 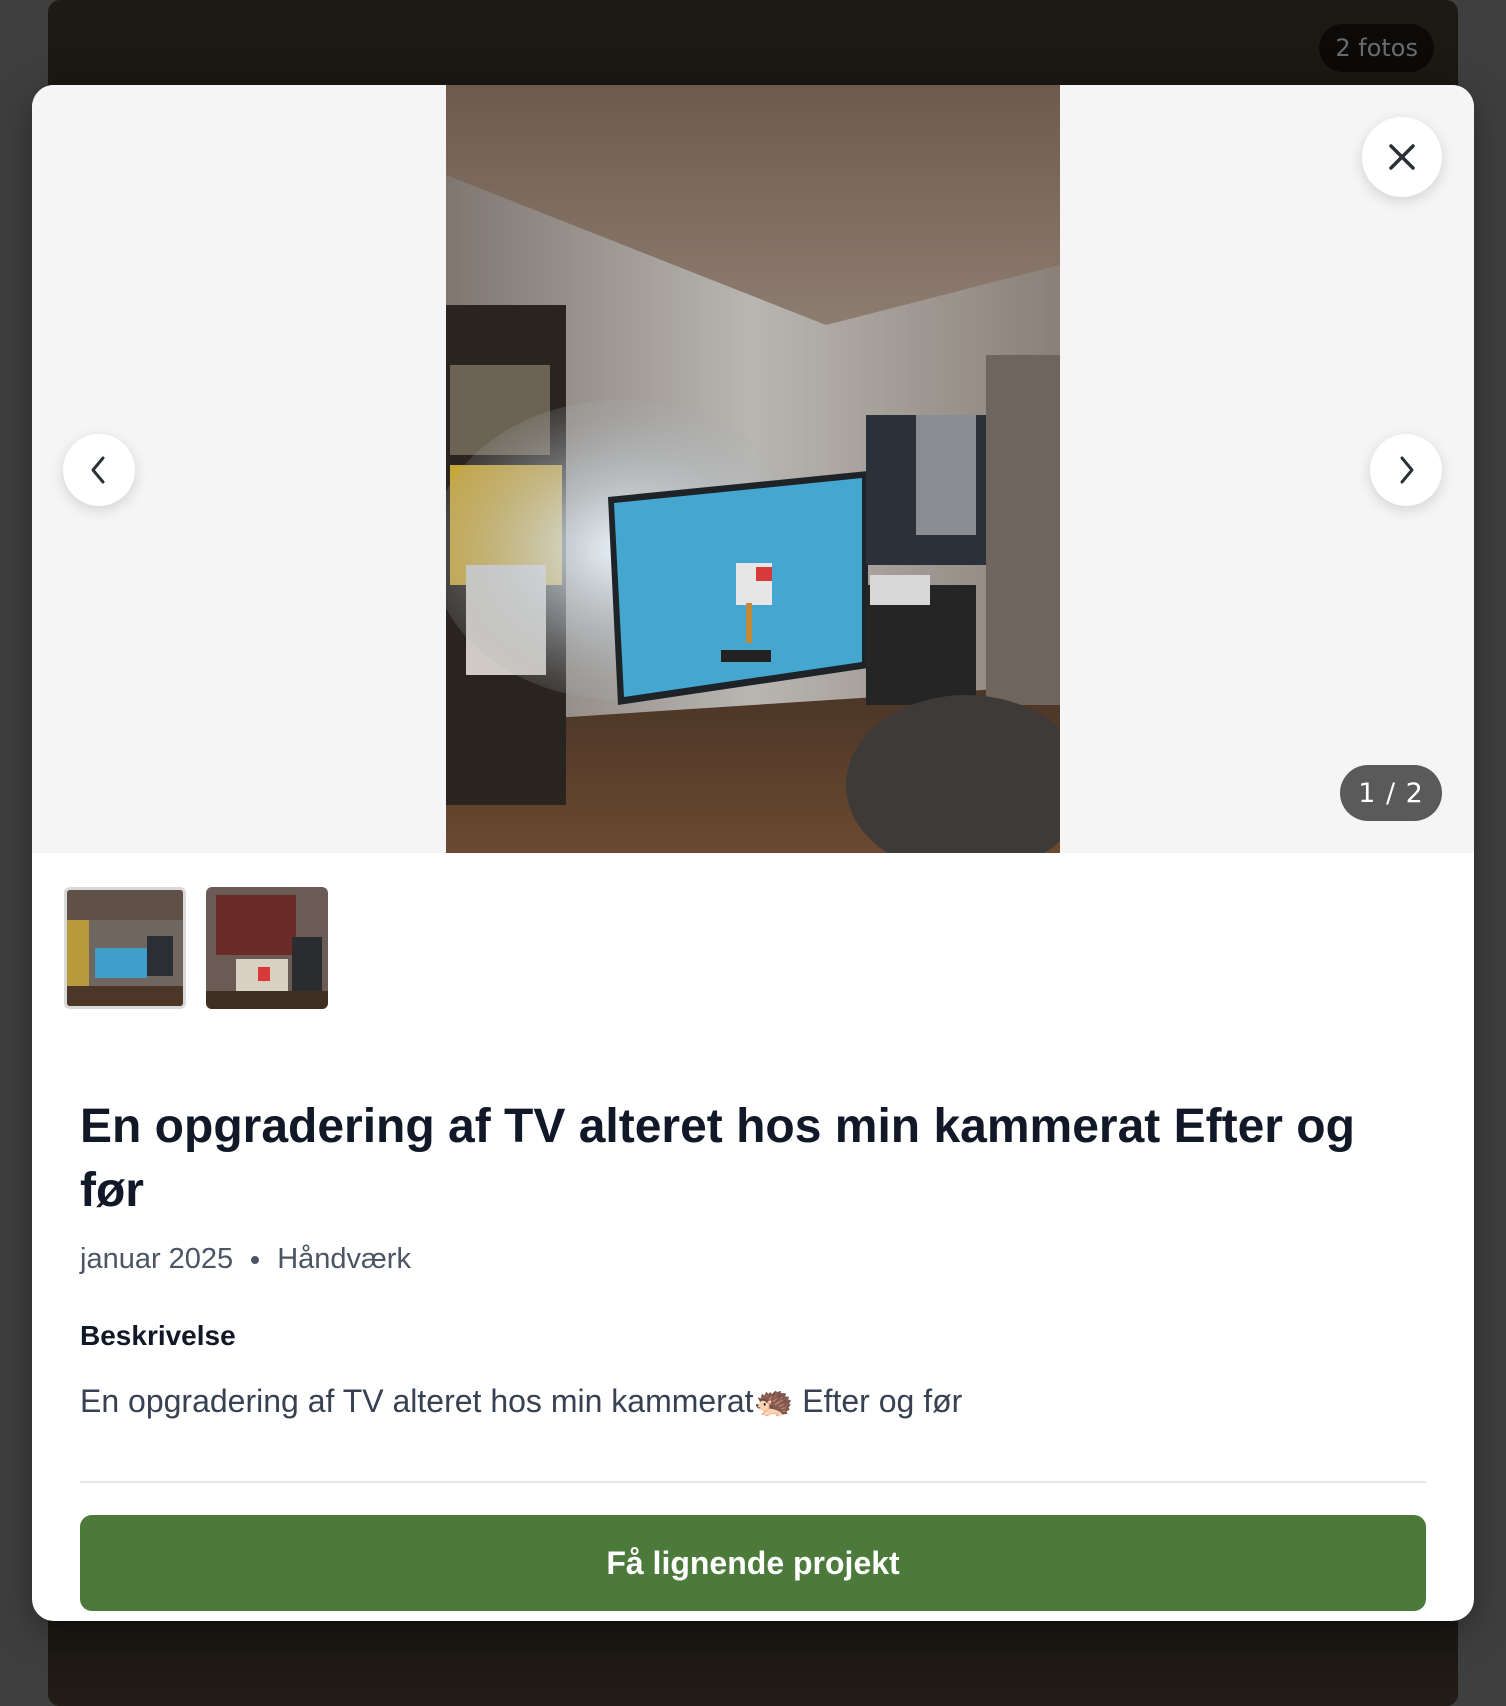 What do you see at coordinates (753, 1563) in the screenshot?
I see `get-similar-project-button: Få lignende projekt` at bounding box center [753, 1563].